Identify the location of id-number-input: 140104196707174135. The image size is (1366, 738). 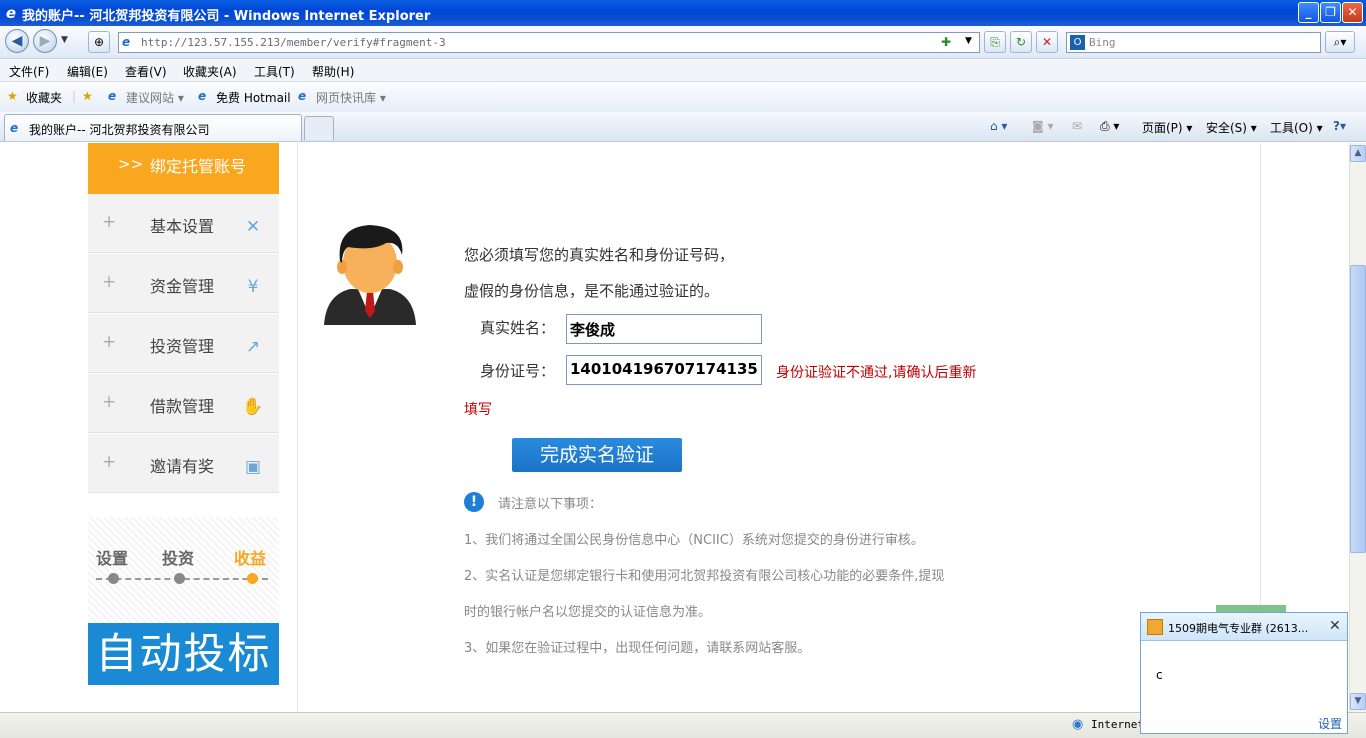
(664, 370).